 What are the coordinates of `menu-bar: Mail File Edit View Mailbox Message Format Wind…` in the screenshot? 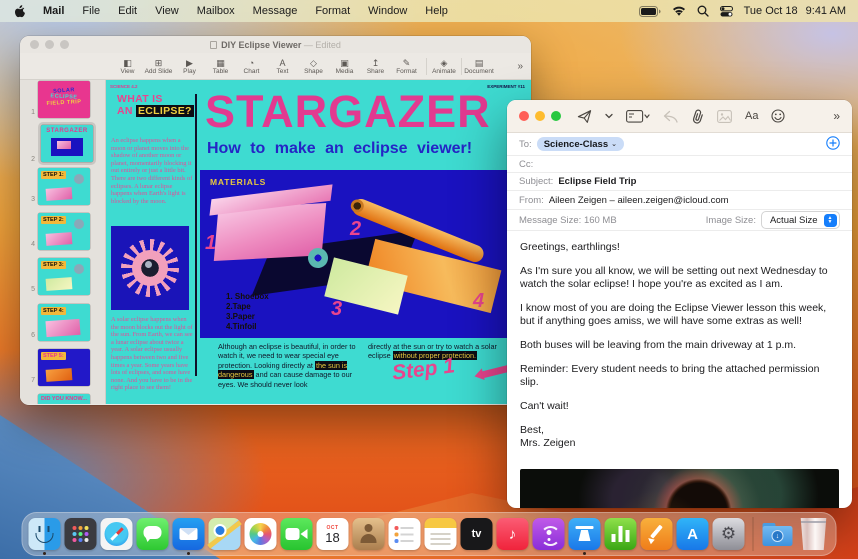 It's located at (429, 11).